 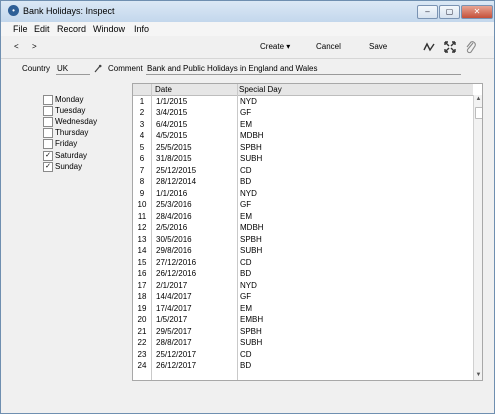 What do you see at coordinates (174, 239) in the screenshot?
I see `date-cell: 30/5/2016` at bounding box center [174, 239].